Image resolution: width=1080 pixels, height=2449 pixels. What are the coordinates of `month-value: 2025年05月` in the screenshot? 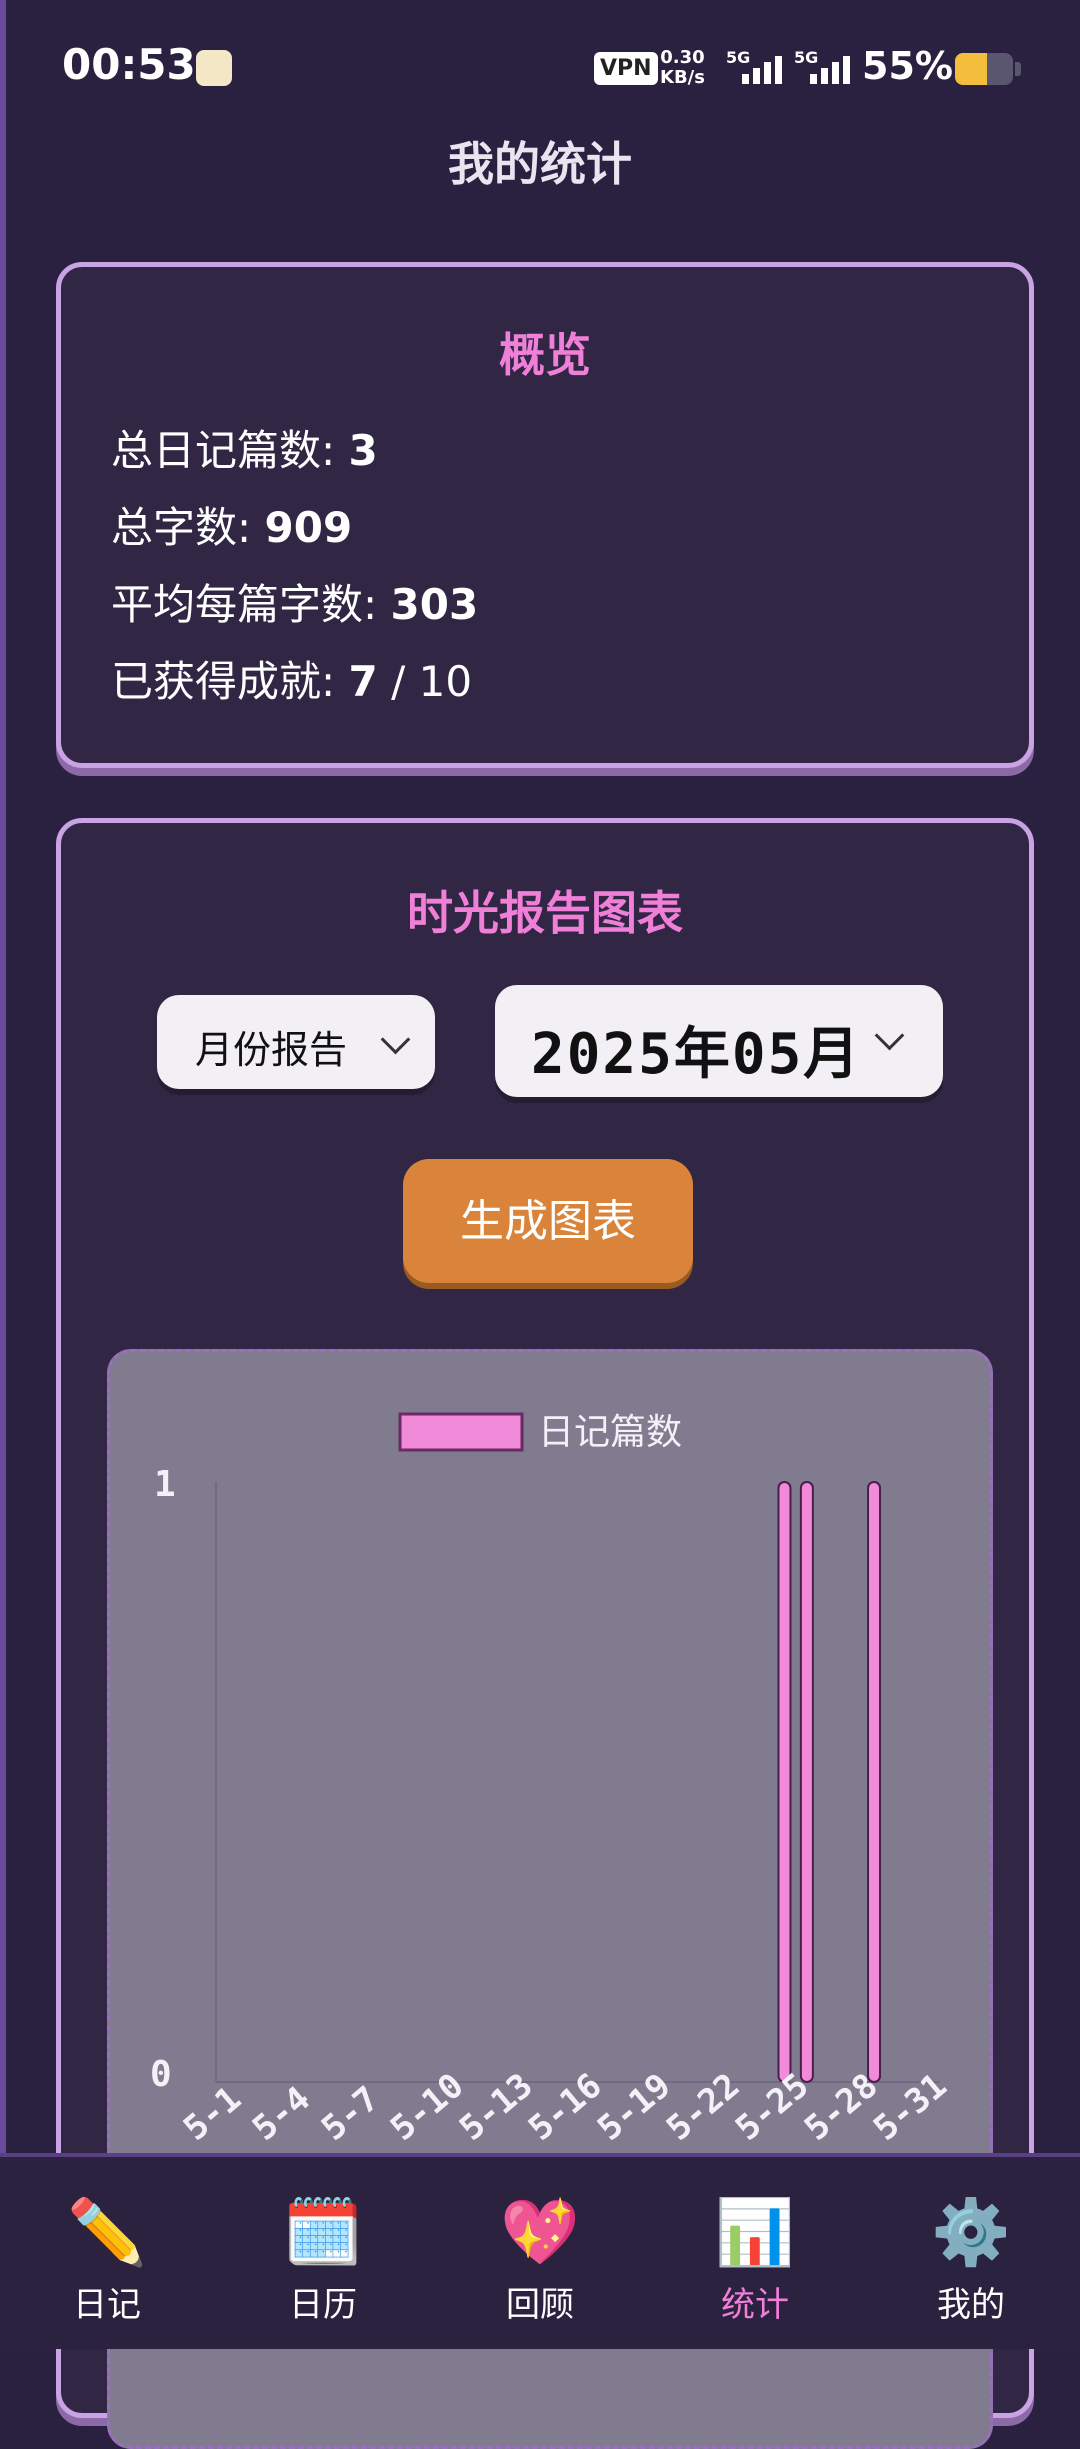 It's located at (691, 1054).